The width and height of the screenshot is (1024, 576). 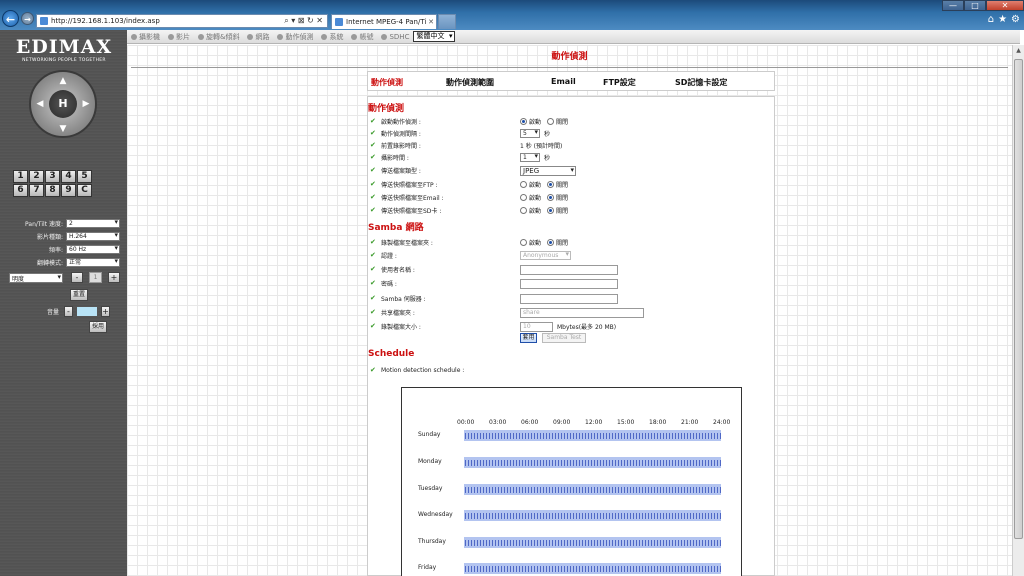 What do you see at coordinates (332, 37) in the screenshot?
I see `menu-system: 系統` at bounding box center [332, 37].